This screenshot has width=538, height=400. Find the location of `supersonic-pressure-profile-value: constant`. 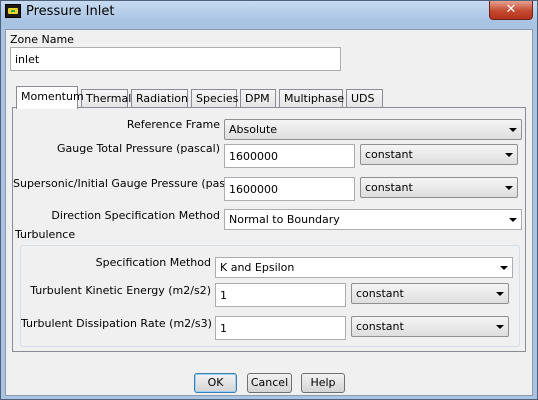

supersonic-pressure-profile-value: constant is located at coordinates (389, 187).